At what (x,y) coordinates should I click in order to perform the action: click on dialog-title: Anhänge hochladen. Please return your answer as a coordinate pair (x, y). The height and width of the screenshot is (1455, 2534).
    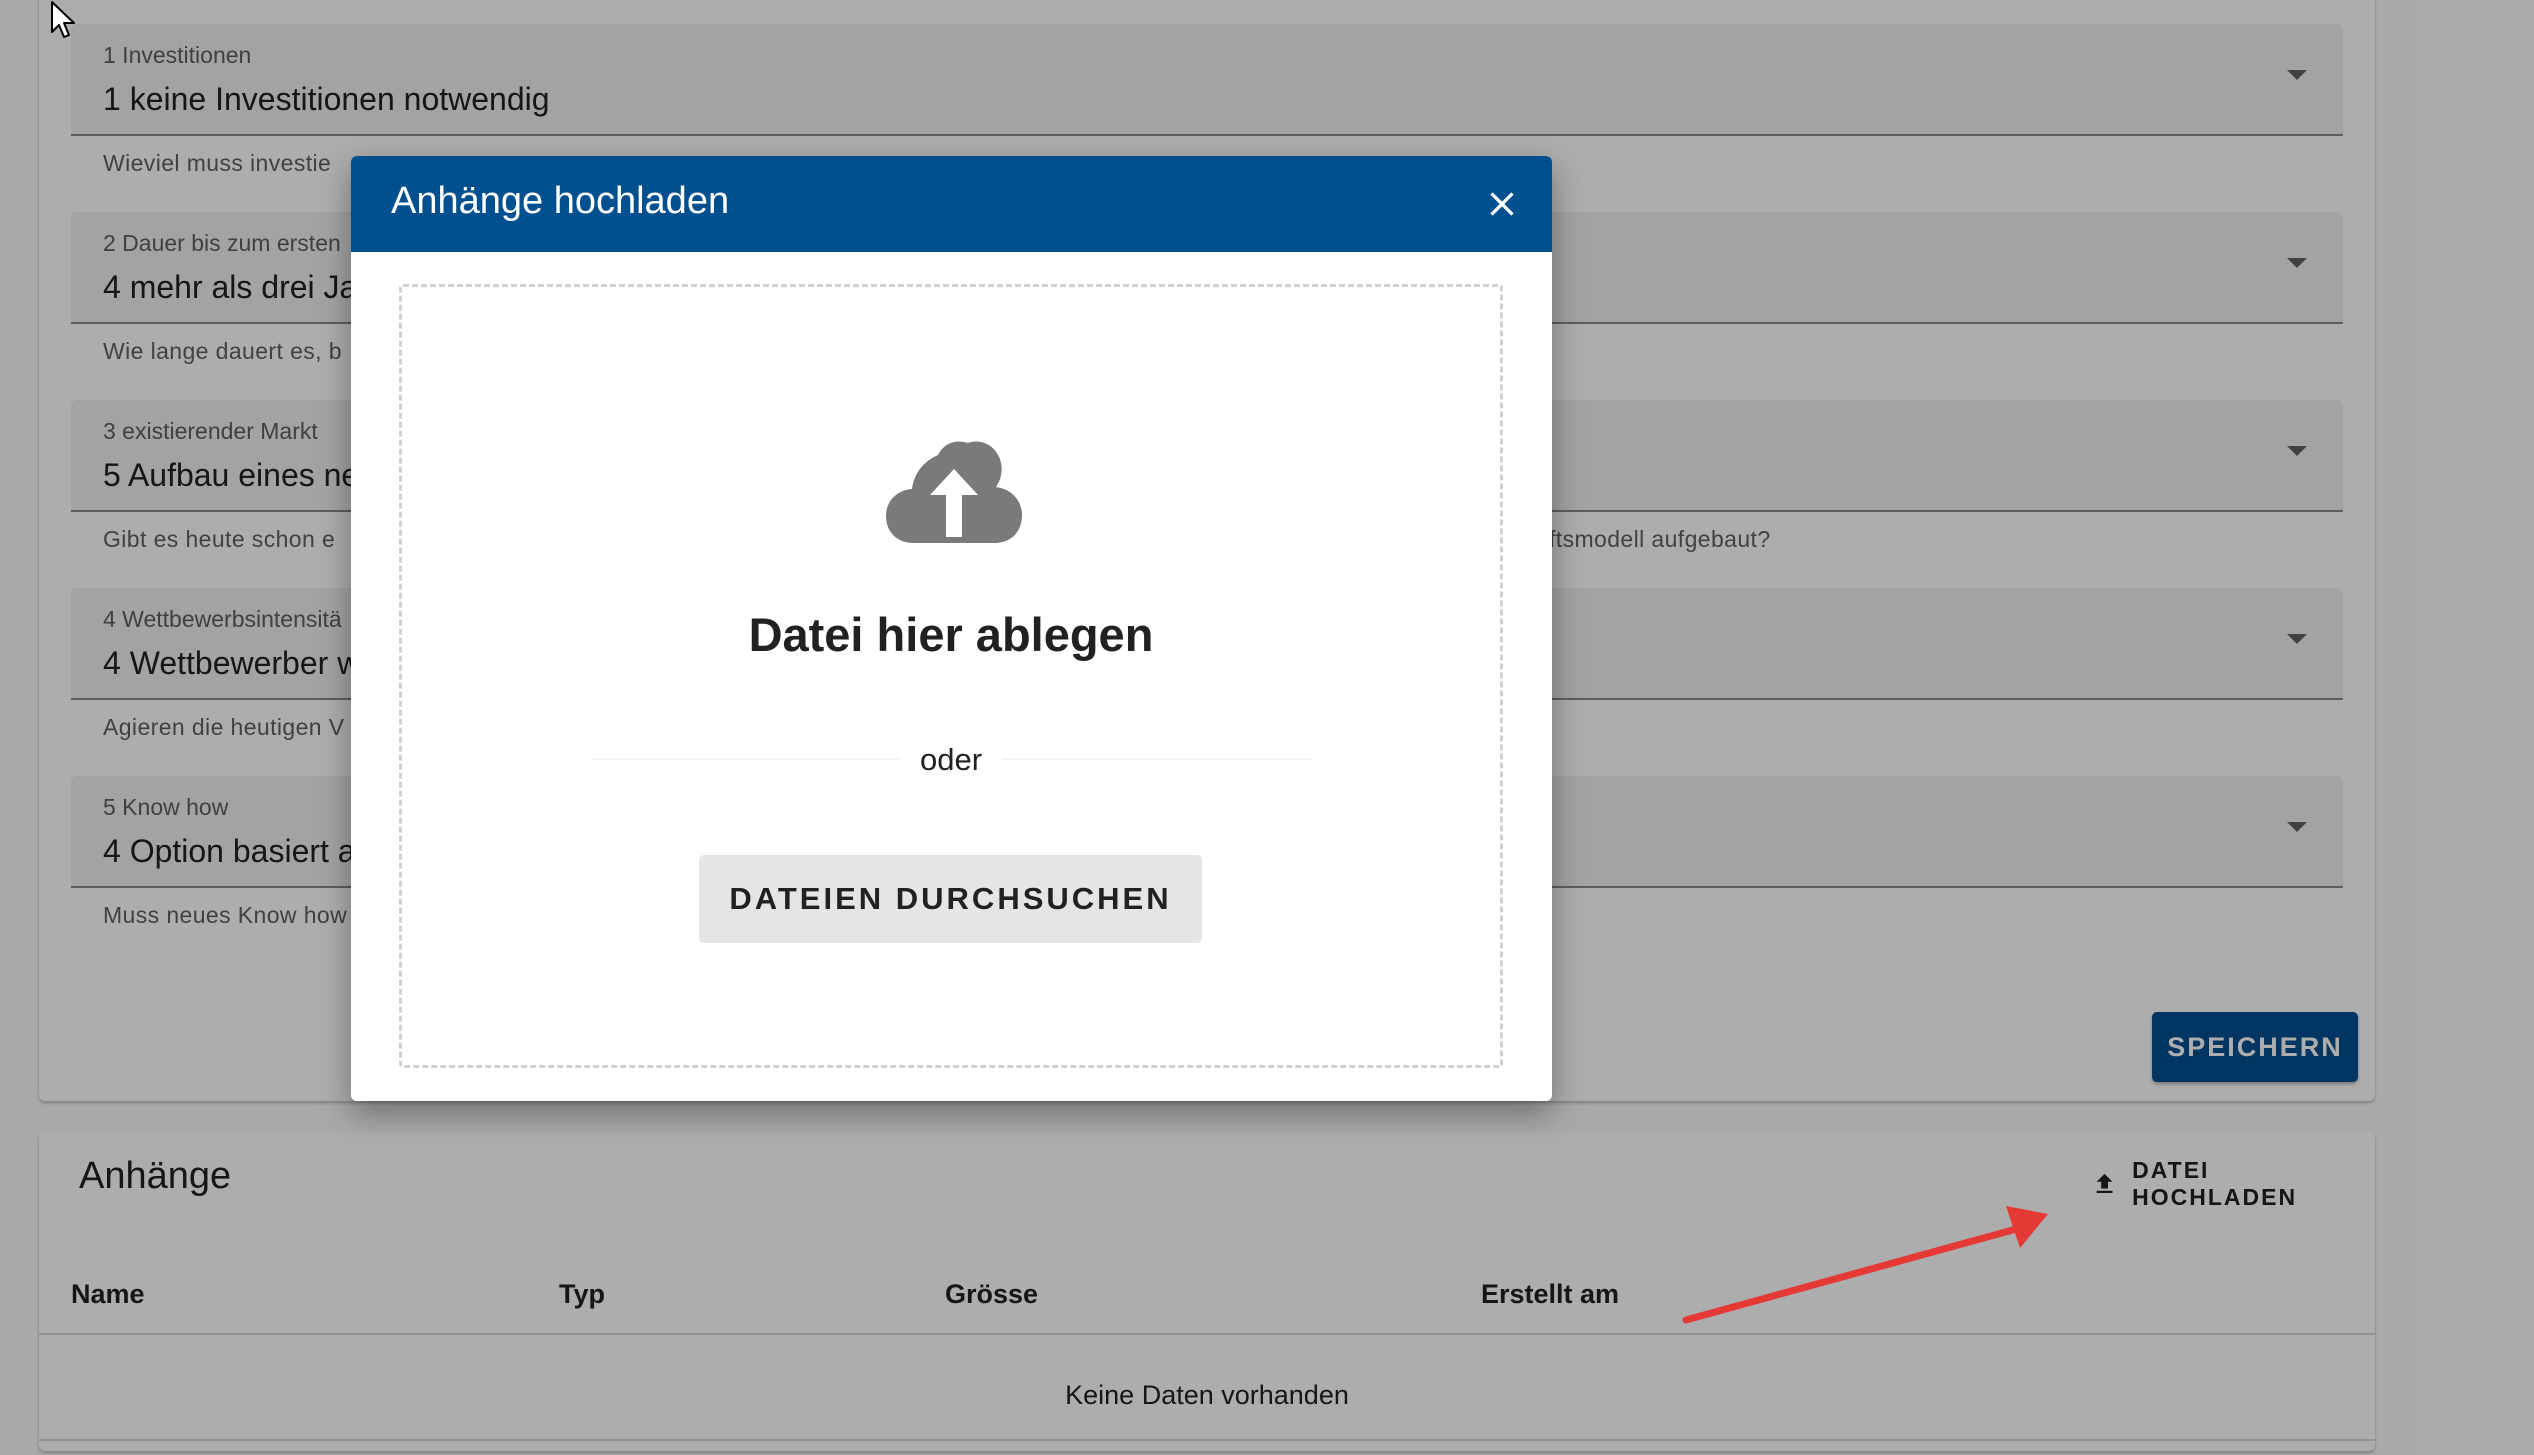
    Looking at the image, I should click on (560, 201).